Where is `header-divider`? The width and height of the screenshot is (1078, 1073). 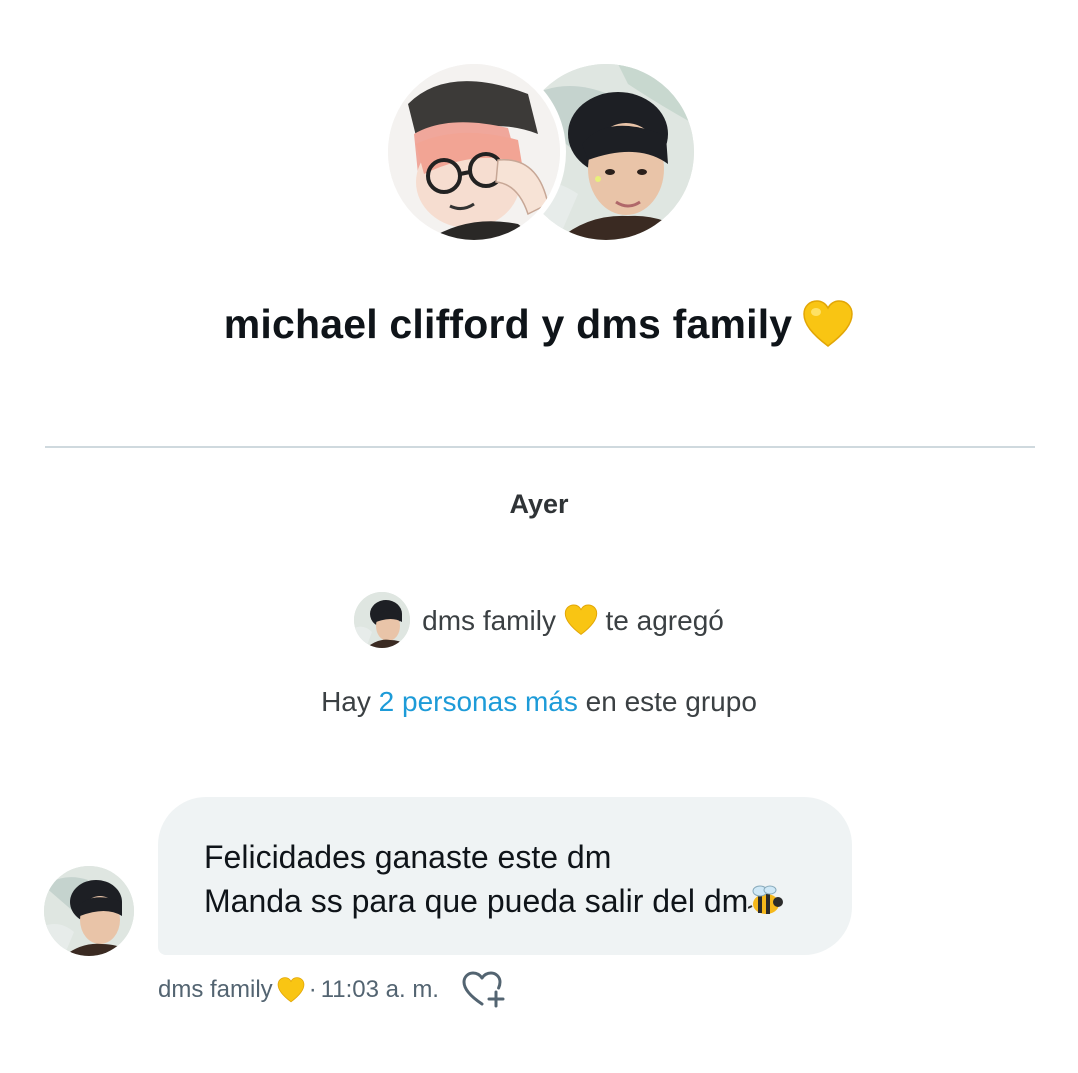 header-divider is located at coordinates (540, 447).